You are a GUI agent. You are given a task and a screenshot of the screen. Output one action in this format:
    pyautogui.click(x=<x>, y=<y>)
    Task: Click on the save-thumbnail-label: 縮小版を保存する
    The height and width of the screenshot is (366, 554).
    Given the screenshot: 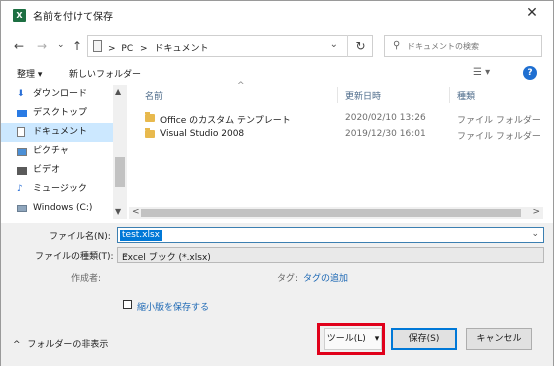 What is the action you would take?
    pyautogui.click(x=173, y=306)
    